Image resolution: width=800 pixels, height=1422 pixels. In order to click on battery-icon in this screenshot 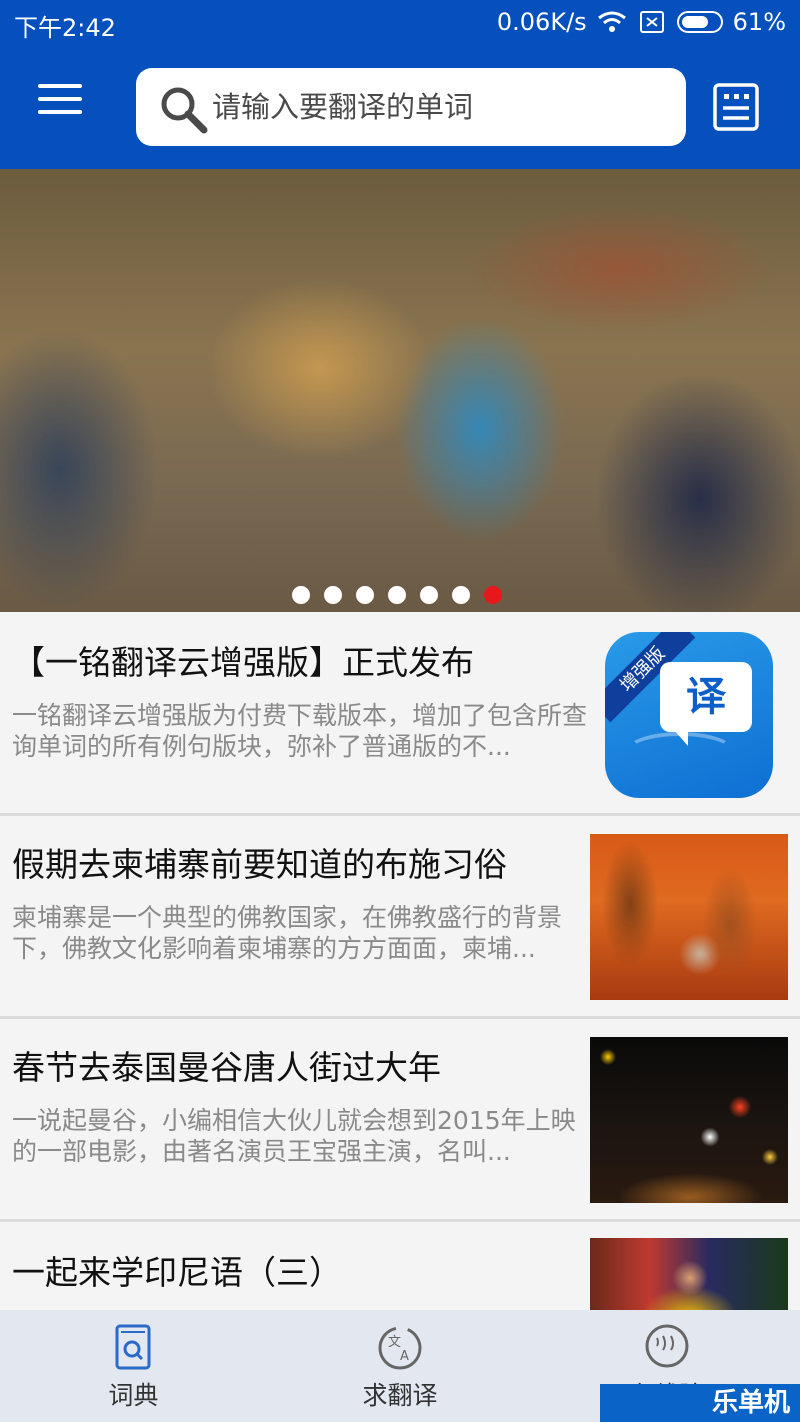, I will do `click(699, 22)`.